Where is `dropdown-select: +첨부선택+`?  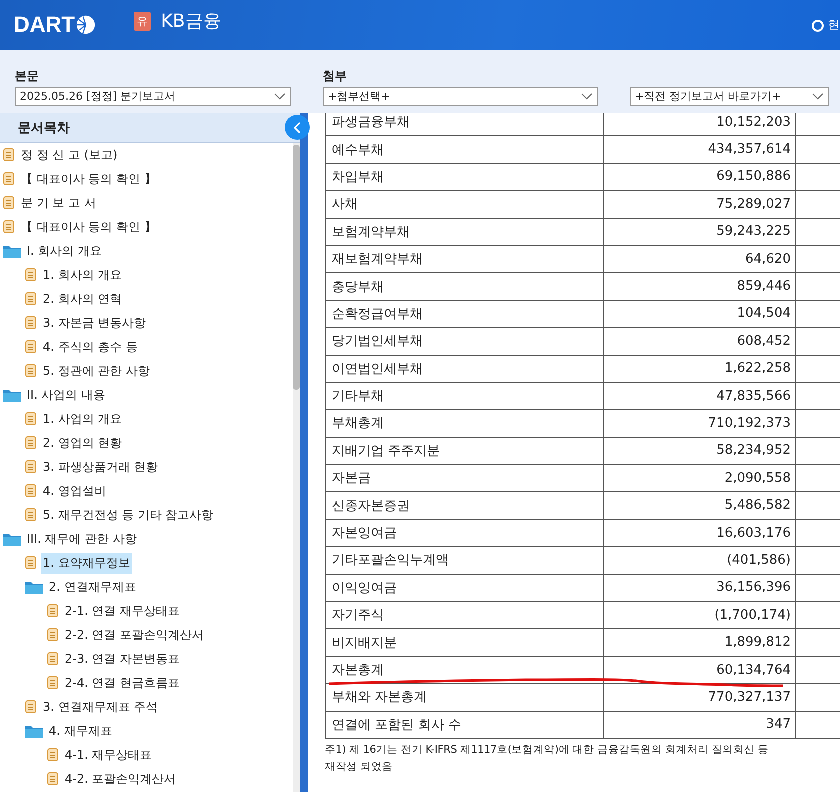 dropdown-select: +첨부선택+ is located at coordinates (460, 96).